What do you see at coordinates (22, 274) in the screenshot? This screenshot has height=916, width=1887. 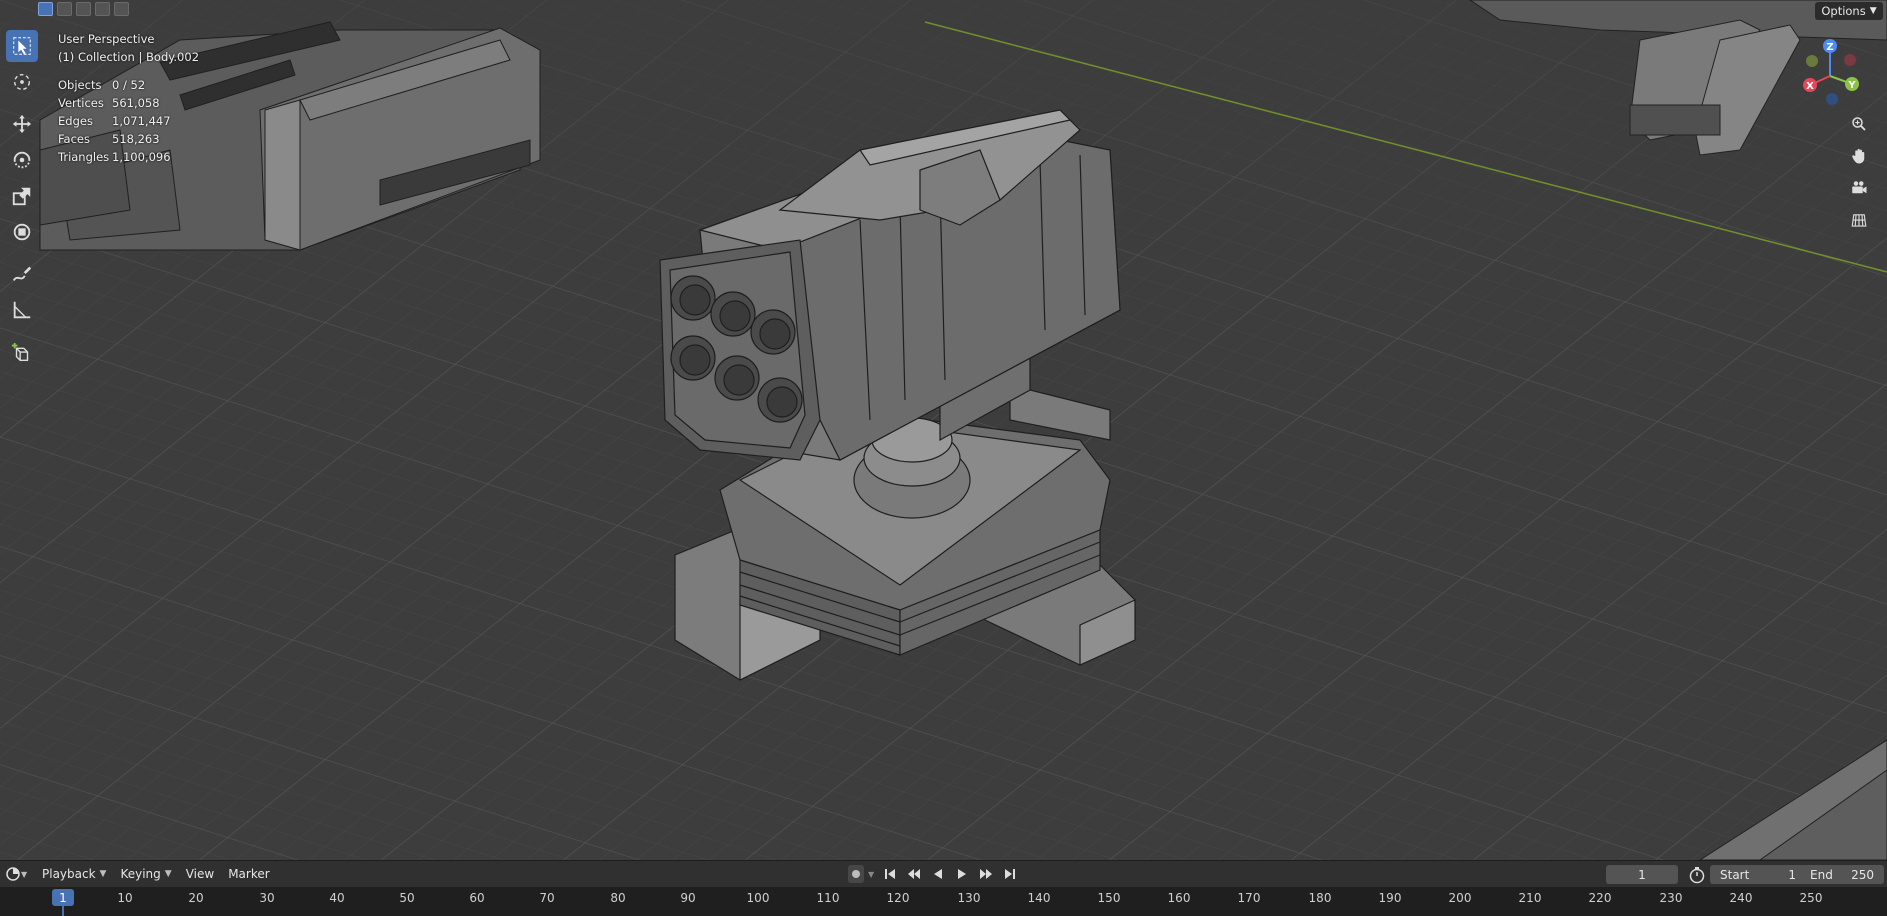 I see `annotate-icon` at bounding box center [22, 274].